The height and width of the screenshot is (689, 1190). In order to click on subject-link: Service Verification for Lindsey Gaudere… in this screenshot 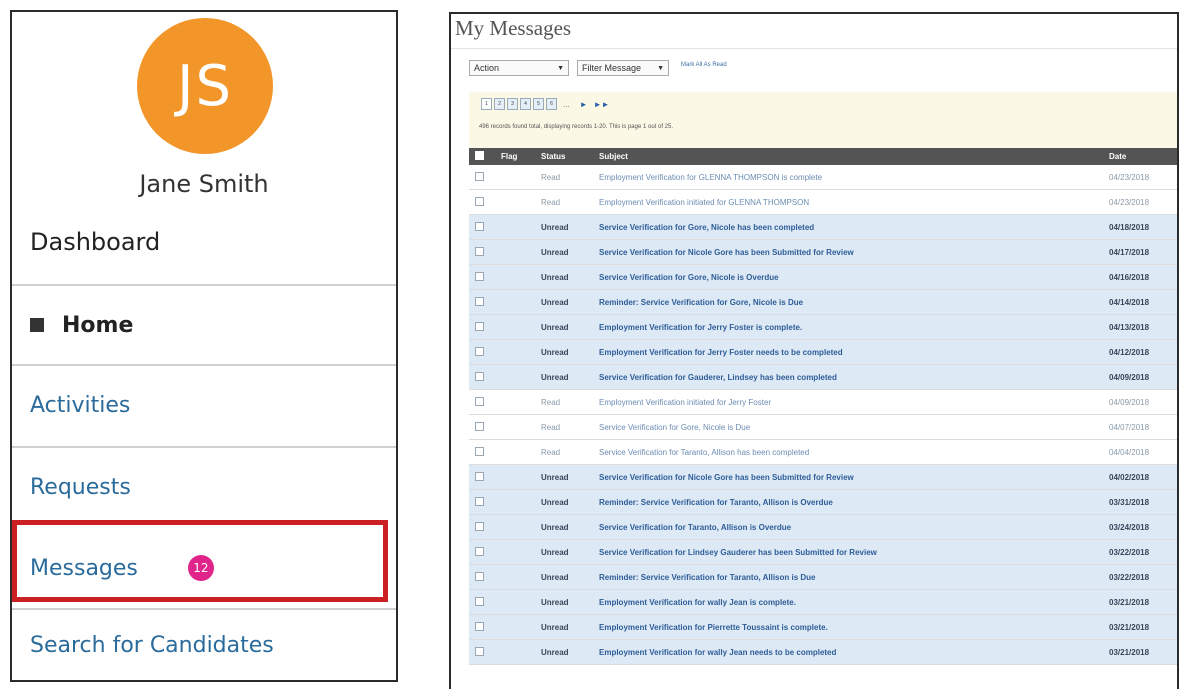, I will do `click(848, 552)`.